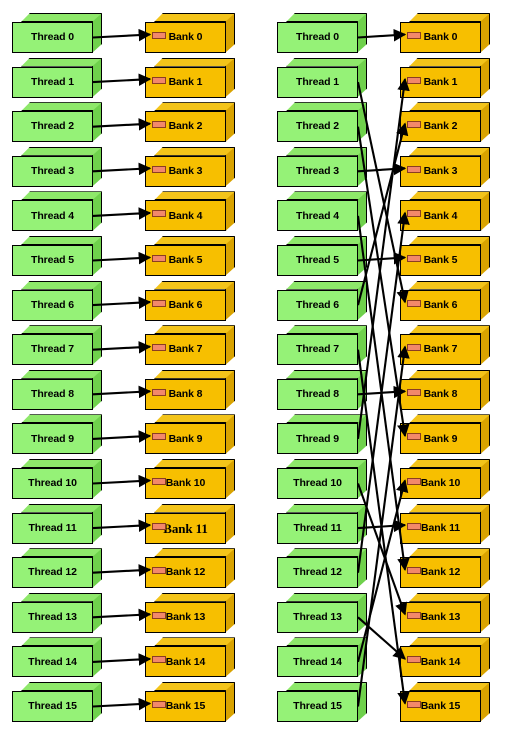  Describe the element at coordinates (445, 434) in the screenshot. I see `bank-box-9-right-diagram: Bank 9` at that location.